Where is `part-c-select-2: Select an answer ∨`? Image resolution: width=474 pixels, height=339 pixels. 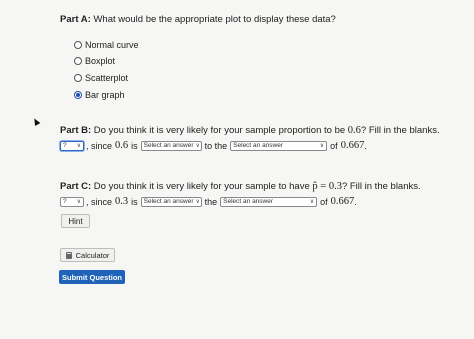
part-c-select-2: Select an answer ∨ is located at coordinates (171, 201).